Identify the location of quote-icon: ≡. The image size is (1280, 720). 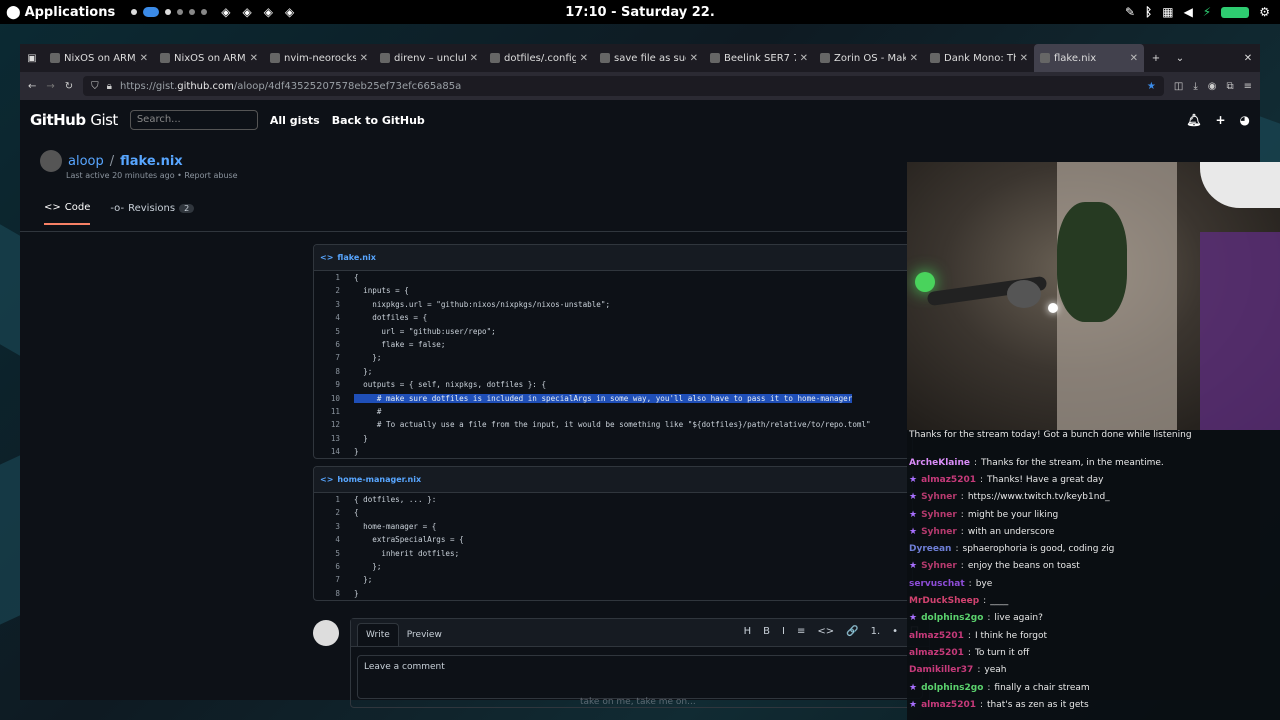
(801, 631).